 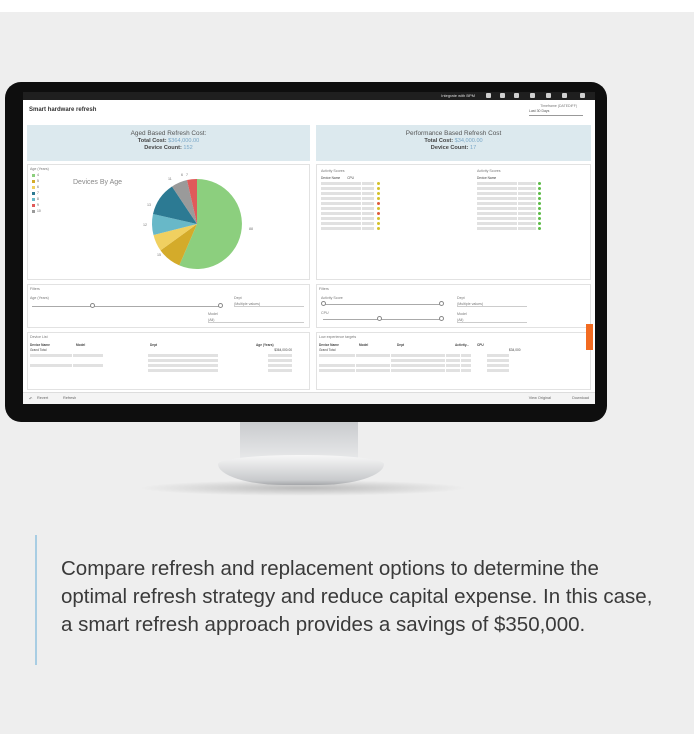 What do you see at coordinates (580, 398) in the screenshot?
I see `download-button: Download` at bounding box center [580, 398].